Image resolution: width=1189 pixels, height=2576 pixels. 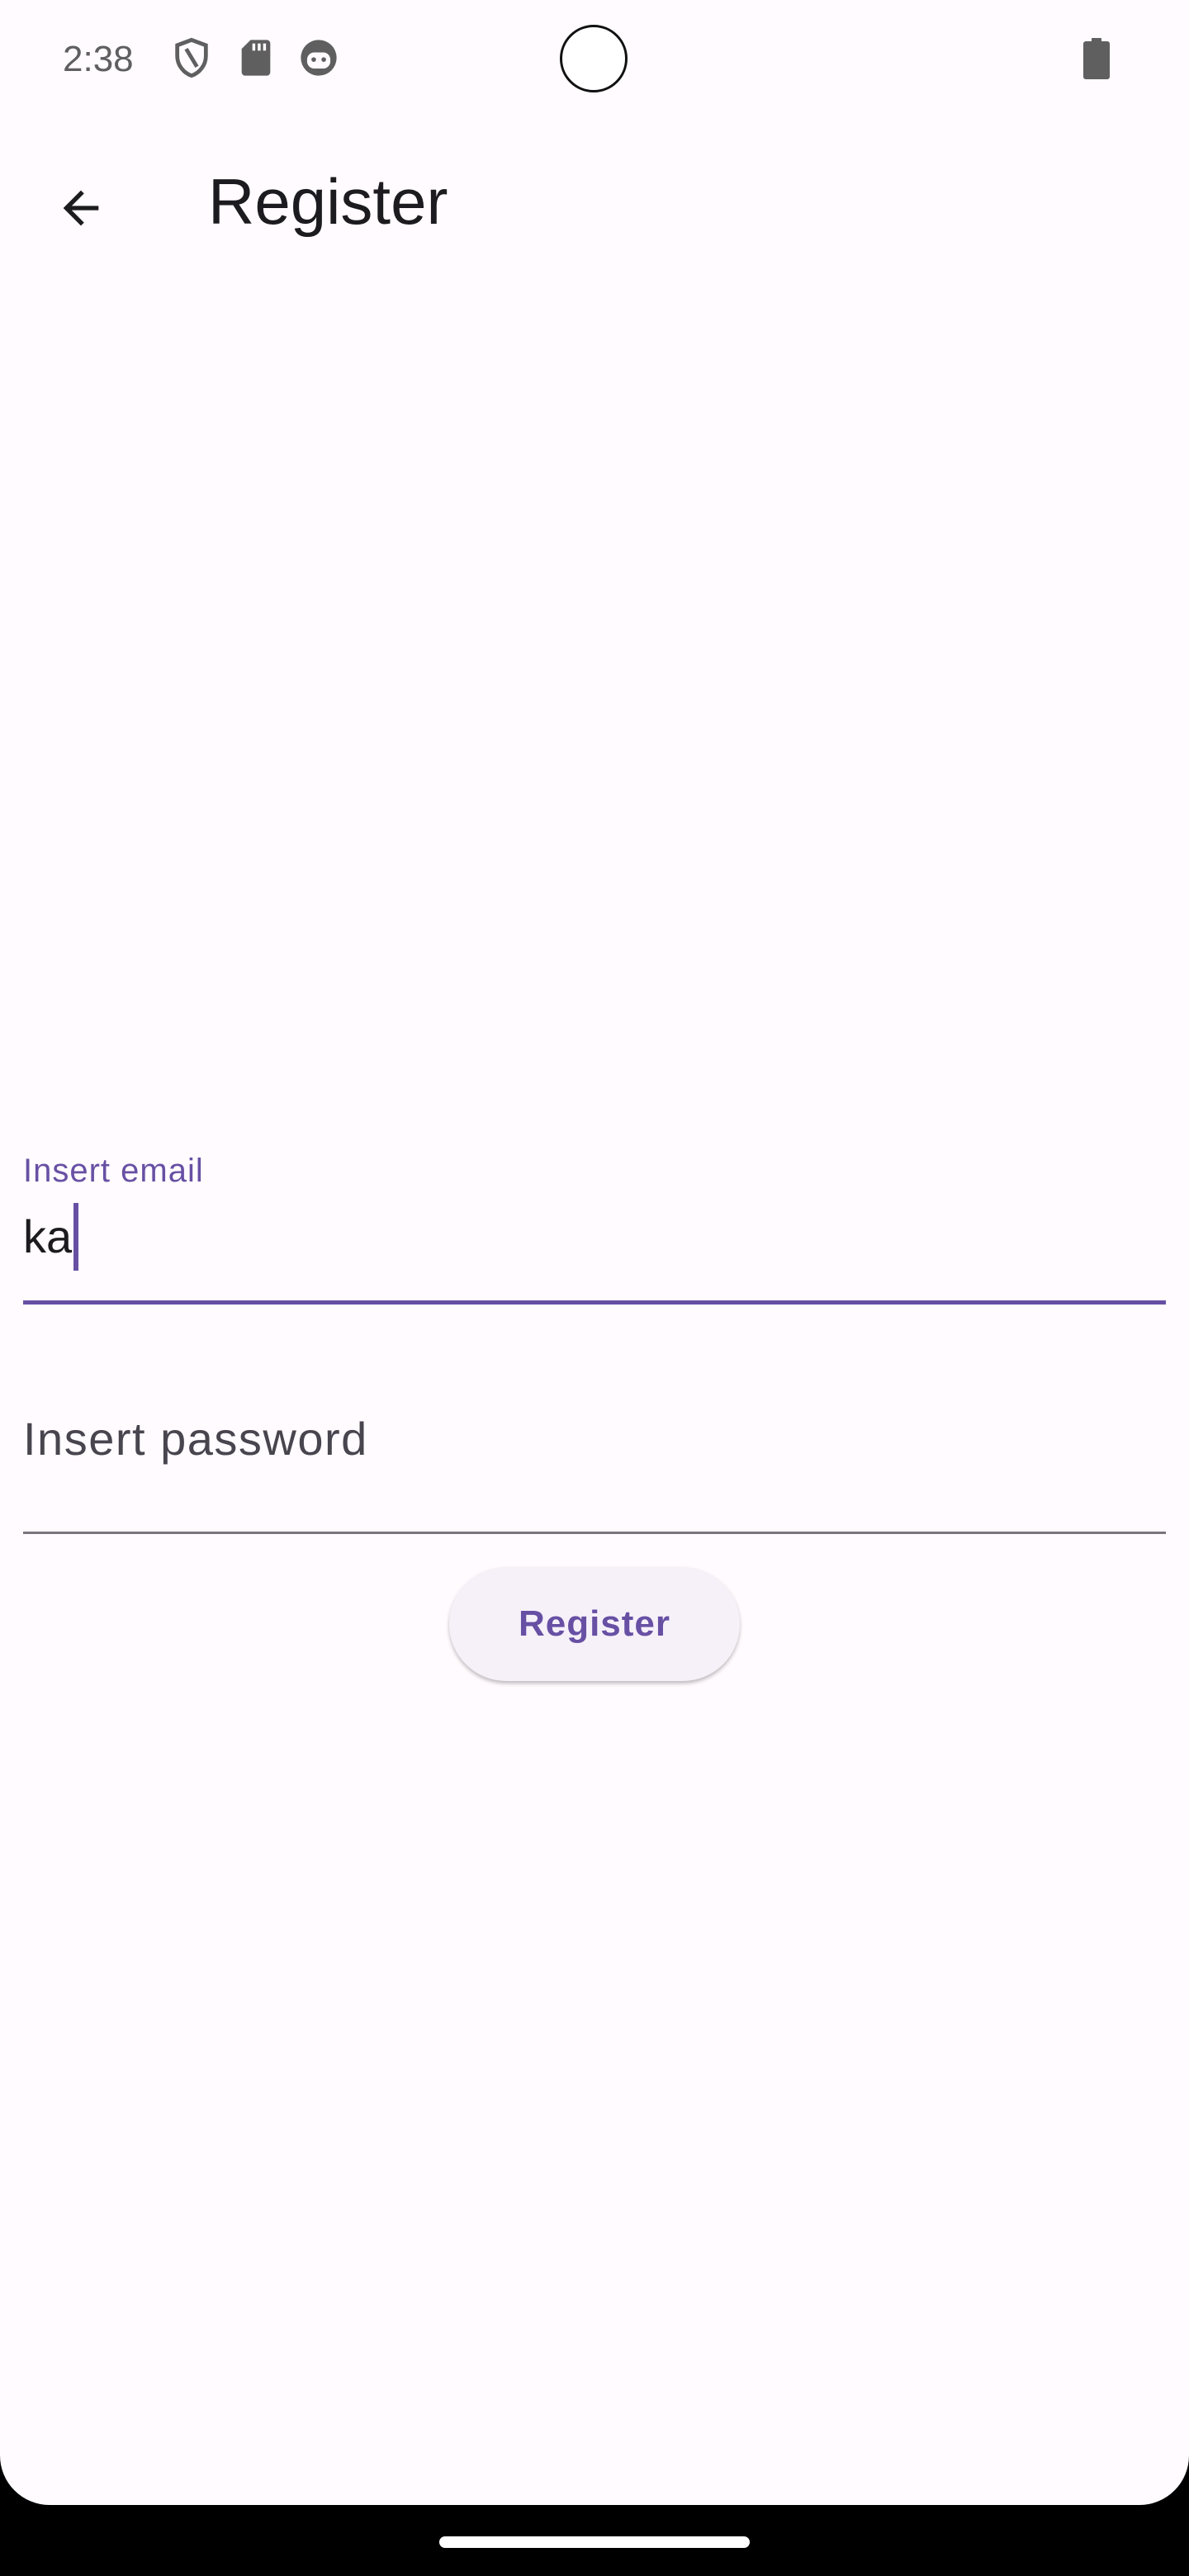 I want to click on status-bar: 2:38, so click(x=594, y=60).